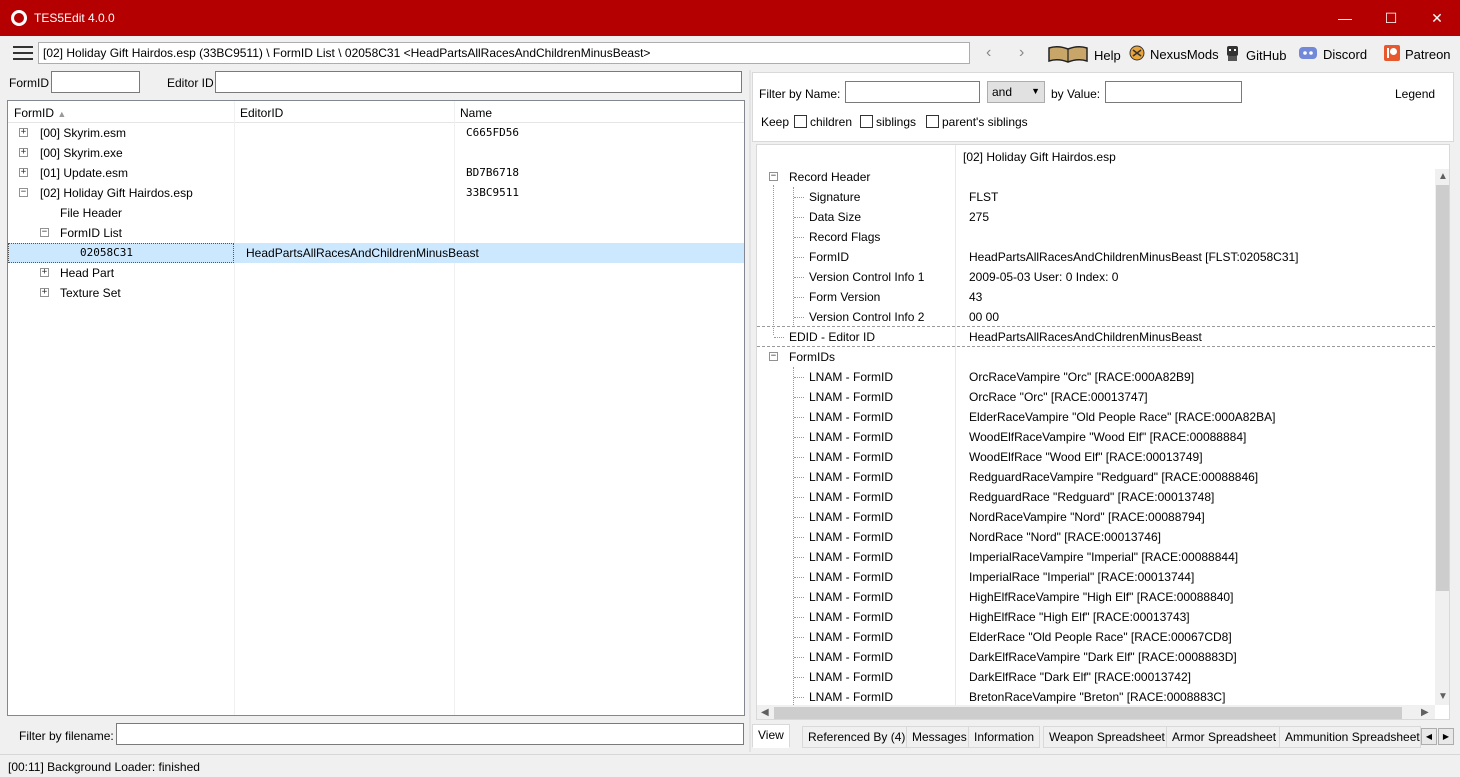 The image size is (1460, 777). Describe the element at coordinates (771, 736) in the screenshot. I see `tab-view: View` at that location.